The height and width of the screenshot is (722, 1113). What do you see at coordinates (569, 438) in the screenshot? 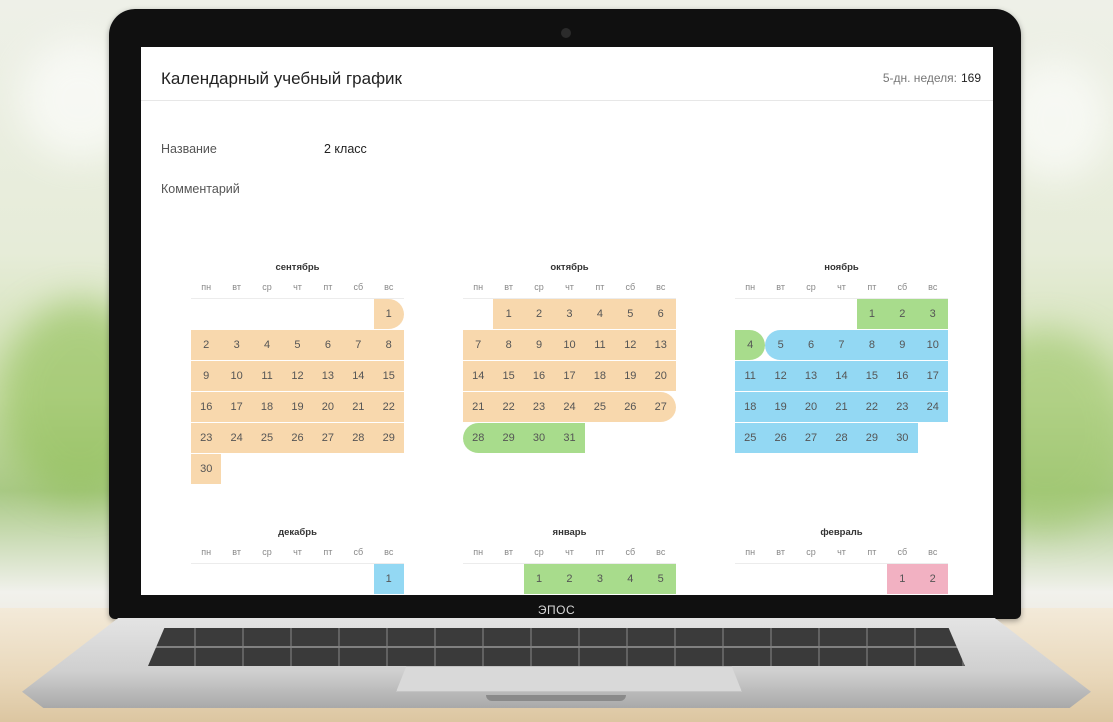
I see `day-cell: 31` at bounding box center [569, 438].